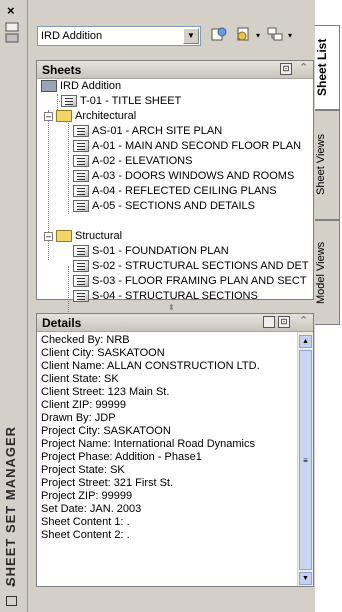 This screenshot has width=342, height=612. What do you see at coordinates (48, 236) in the screenshot?
I see `collapse-structural-icon: –` at bounding box center [48, 236].